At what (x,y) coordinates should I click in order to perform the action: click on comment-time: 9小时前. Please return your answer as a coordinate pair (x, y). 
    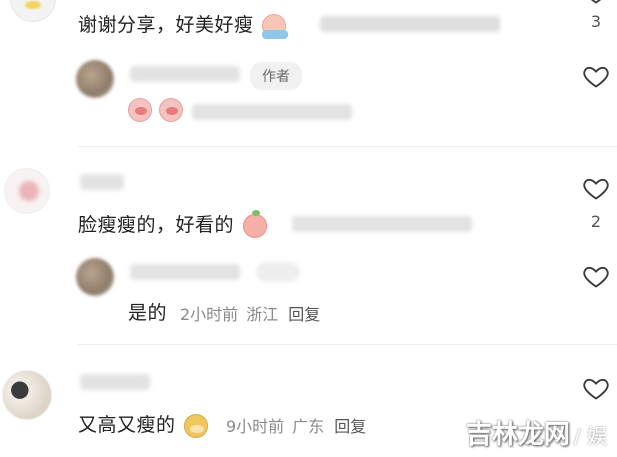
    Looking at the image, I should click on (255, 426).